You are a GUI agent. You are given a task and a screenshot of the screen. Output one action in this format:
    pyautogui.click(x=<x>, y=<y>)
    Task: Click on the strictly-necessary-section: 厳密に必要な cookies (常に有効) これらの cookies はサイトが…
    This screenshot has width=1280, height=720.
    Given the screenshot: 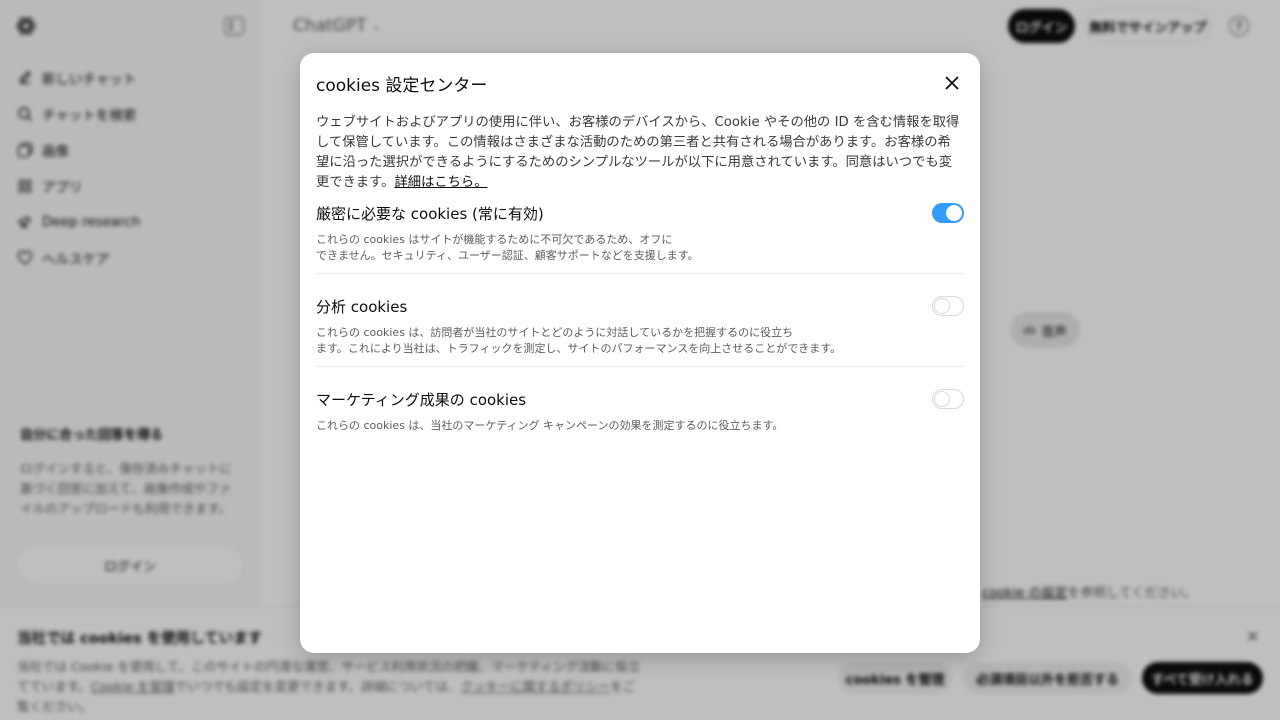 What is the action you would take?
    pyautogui.click(x=640, y=238)
    